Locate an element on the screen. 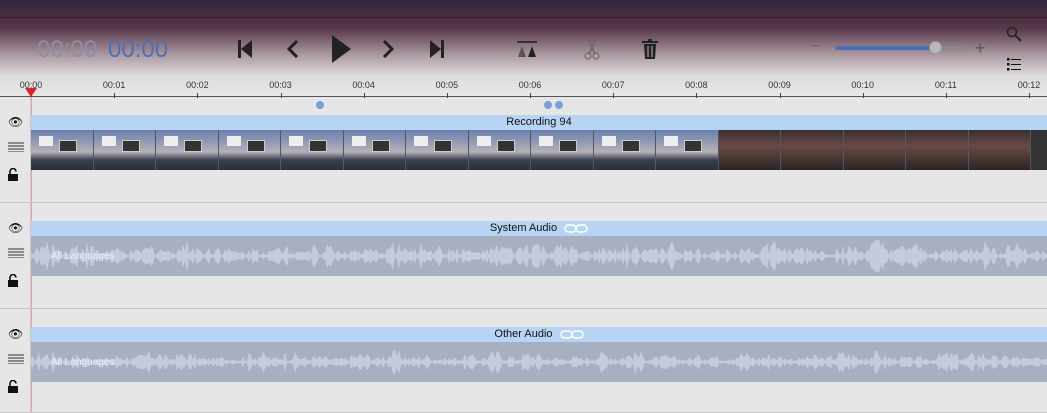 The height and width of the screenshot is (413, 1047). skip-back-button is located at coordinates (245, 49).